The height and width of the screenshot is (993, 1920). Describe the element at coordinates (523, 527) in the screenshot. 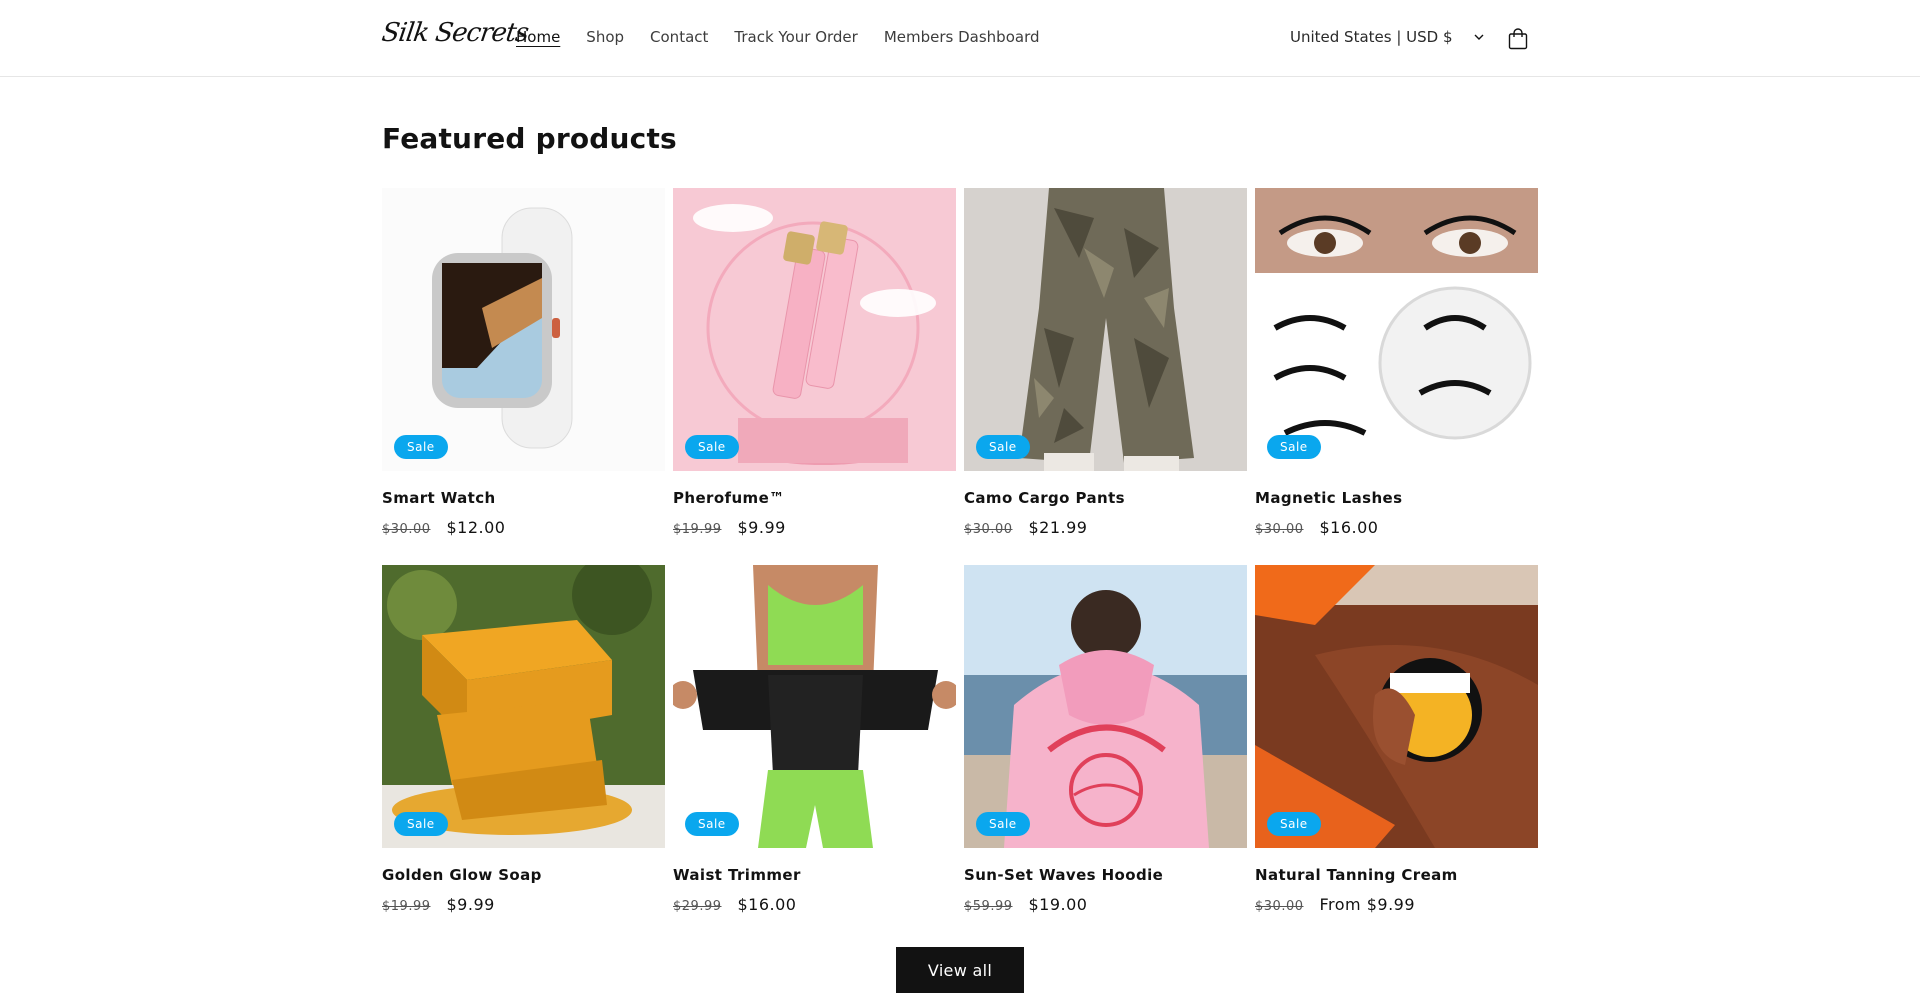

I see `product-price: $30.00 $12.00` at that location.